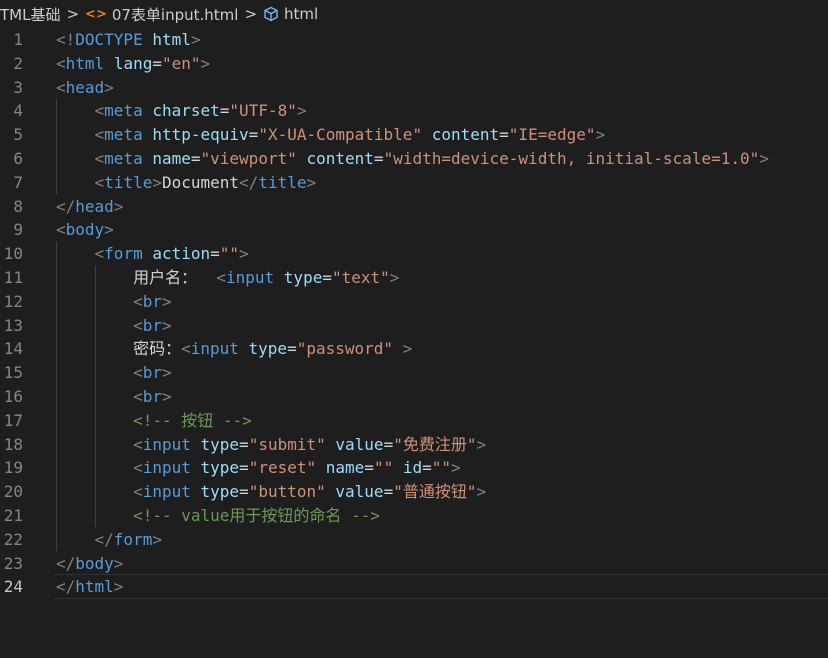 Image resolution: width=828 pixels, height=658 pixels. I want to click on symbol-element-icon, so click(271, 14).